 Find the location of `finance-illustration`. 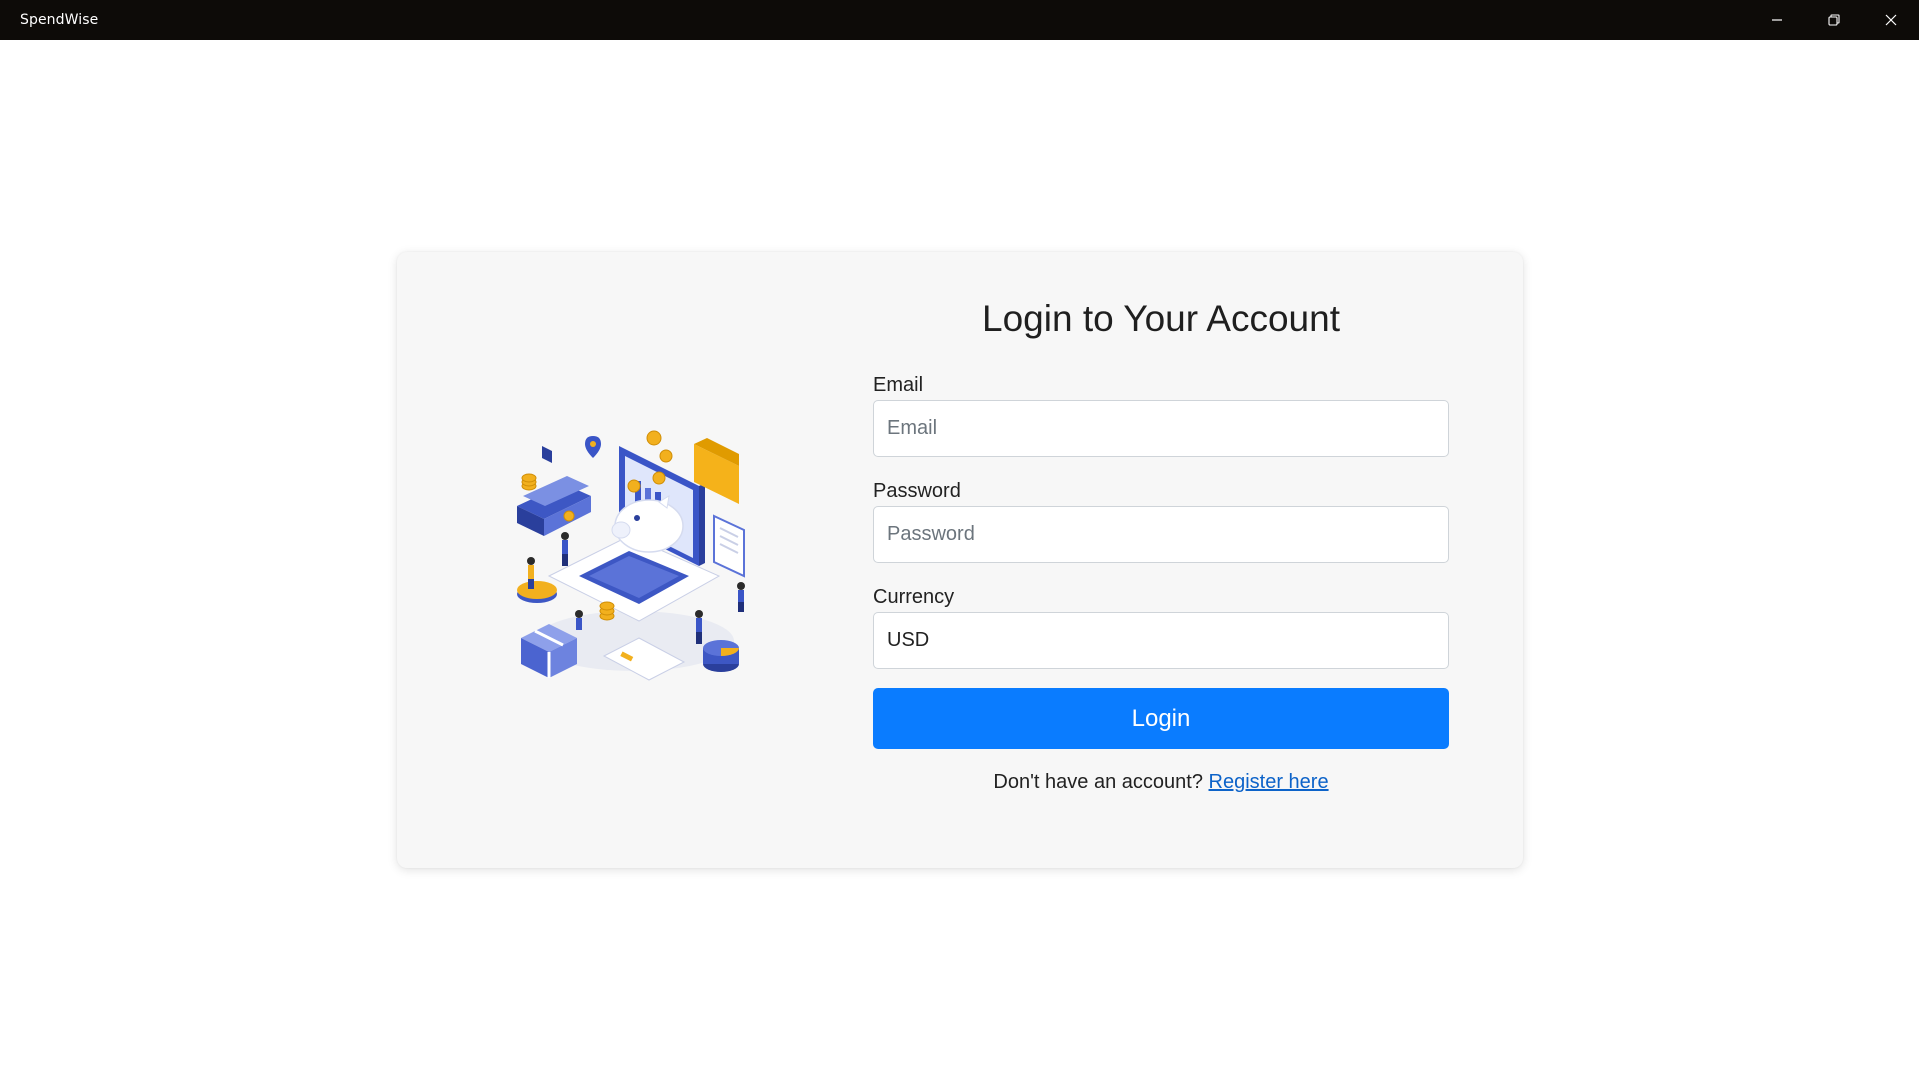

finance-illustration is located at coordinates (631, 555).